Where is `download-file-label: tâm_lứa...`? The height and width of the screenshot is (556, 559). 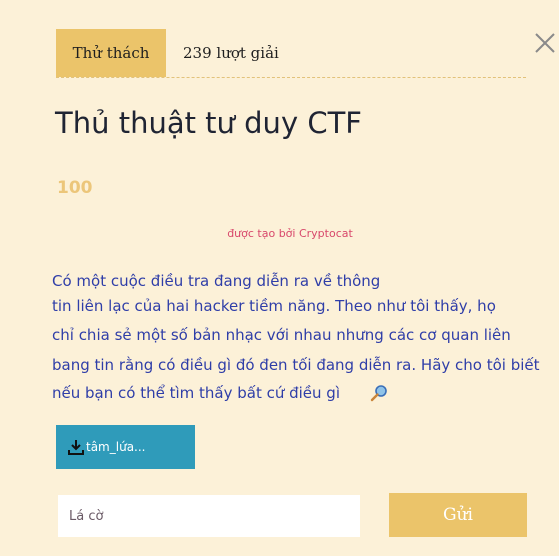
download-file-label: tâm_lứa... is located at coordinates (116, 447).